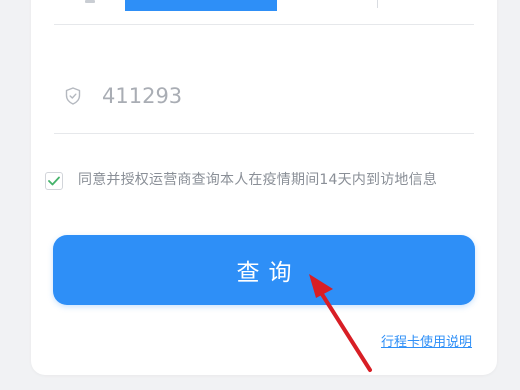 This screenshot has width=520, height=390. I want to click on agreement-checkbox, so click(54, 181).